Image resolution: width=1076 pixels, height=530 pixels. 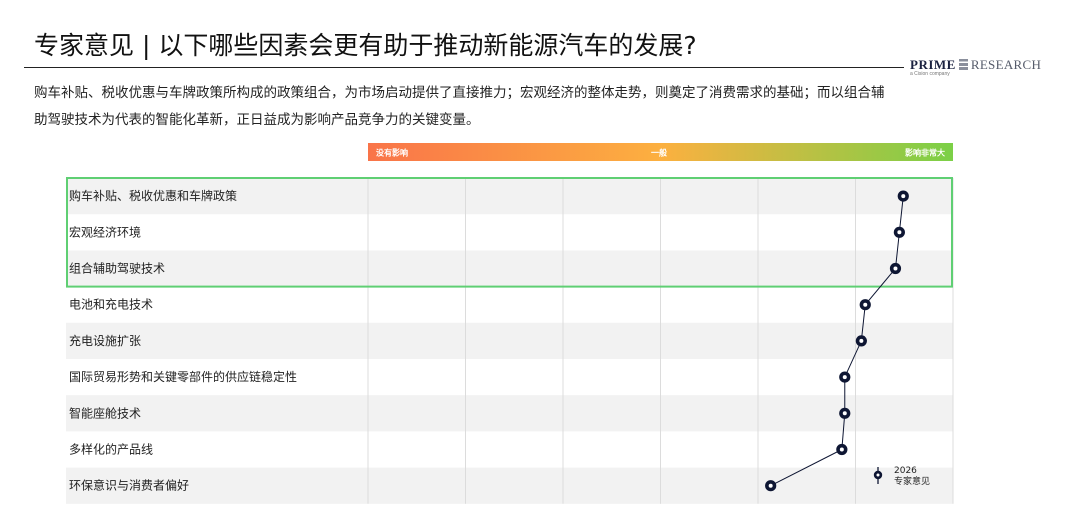 What do you see at coordinates (129, 485) in the screenshot?
I see `category-label: 环保意识与消费者偏好` at bounding box center [129, 485].